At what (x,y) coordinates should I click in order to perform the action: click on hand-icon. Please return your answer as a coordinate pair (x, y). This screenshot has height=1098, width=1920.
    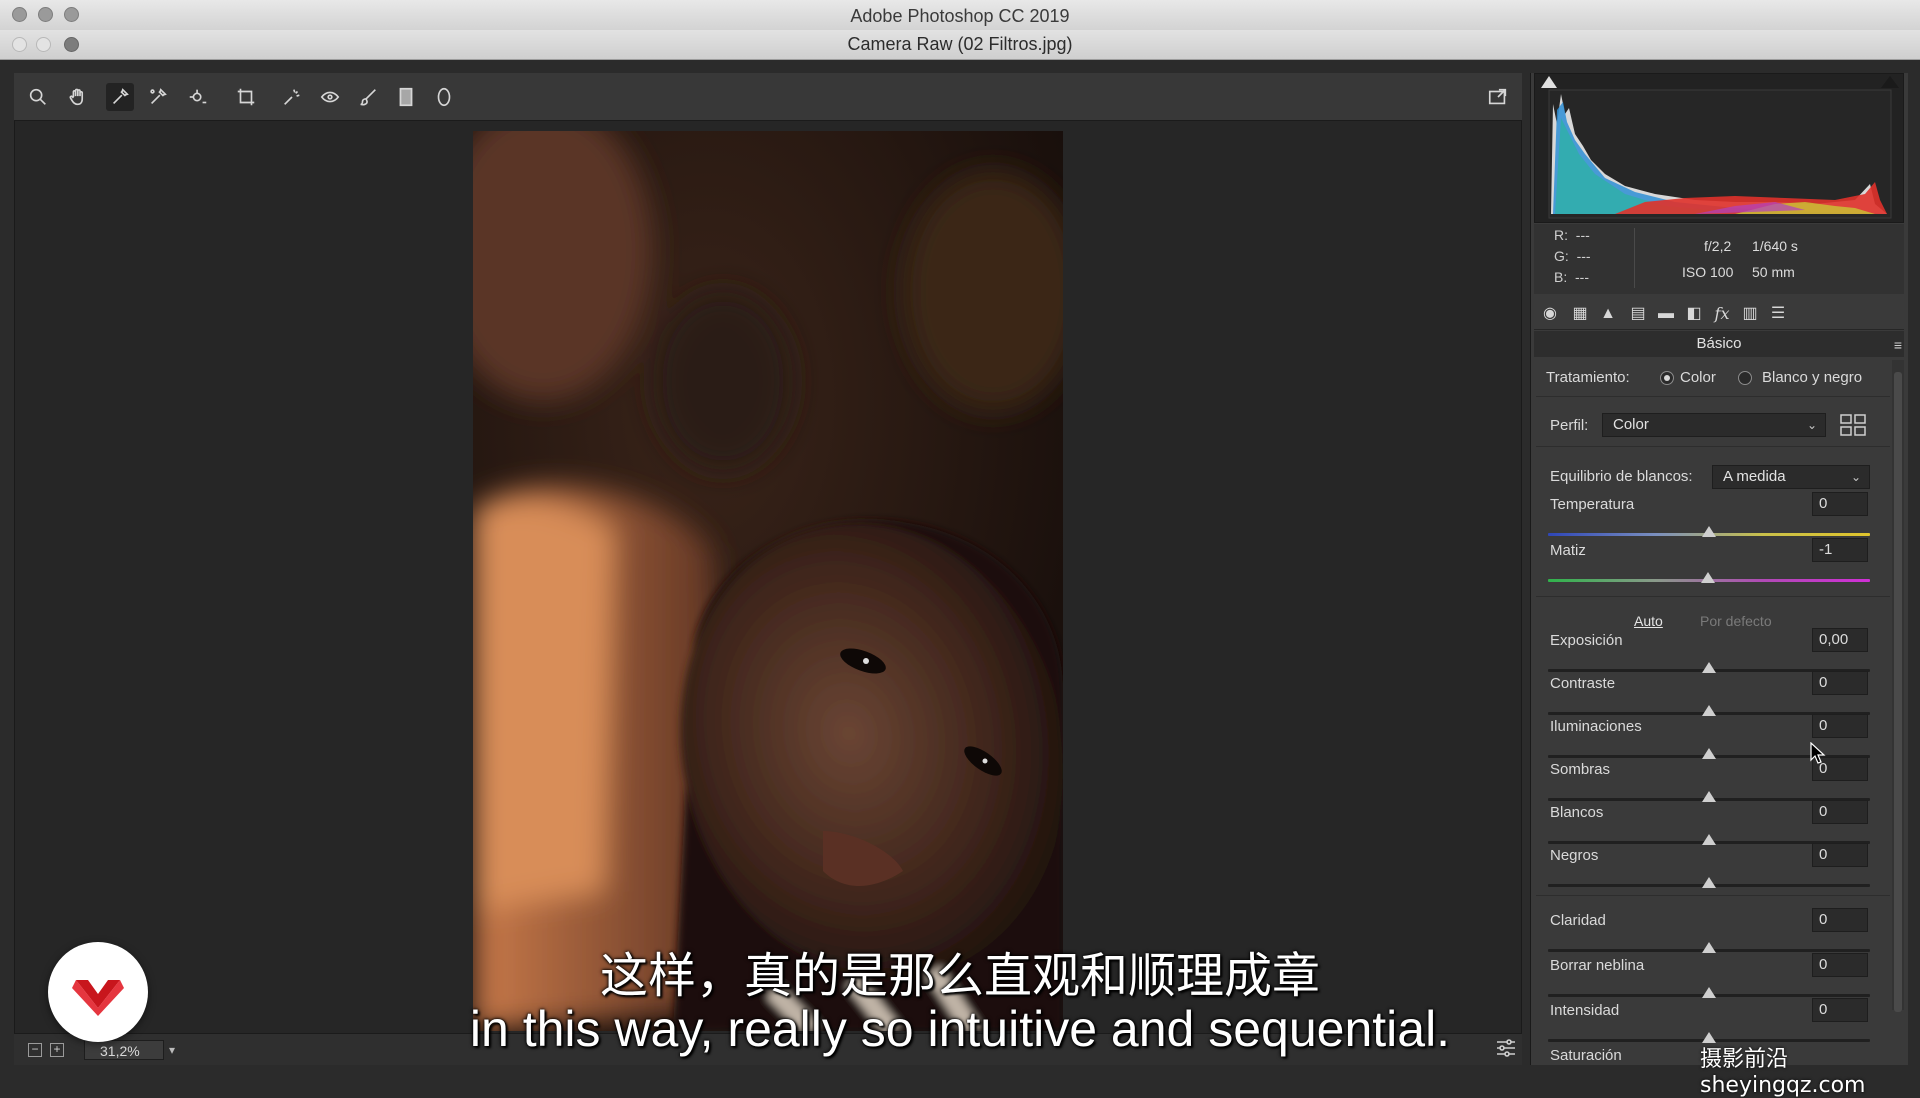
    Looking at the image, I should click on (78, 97).